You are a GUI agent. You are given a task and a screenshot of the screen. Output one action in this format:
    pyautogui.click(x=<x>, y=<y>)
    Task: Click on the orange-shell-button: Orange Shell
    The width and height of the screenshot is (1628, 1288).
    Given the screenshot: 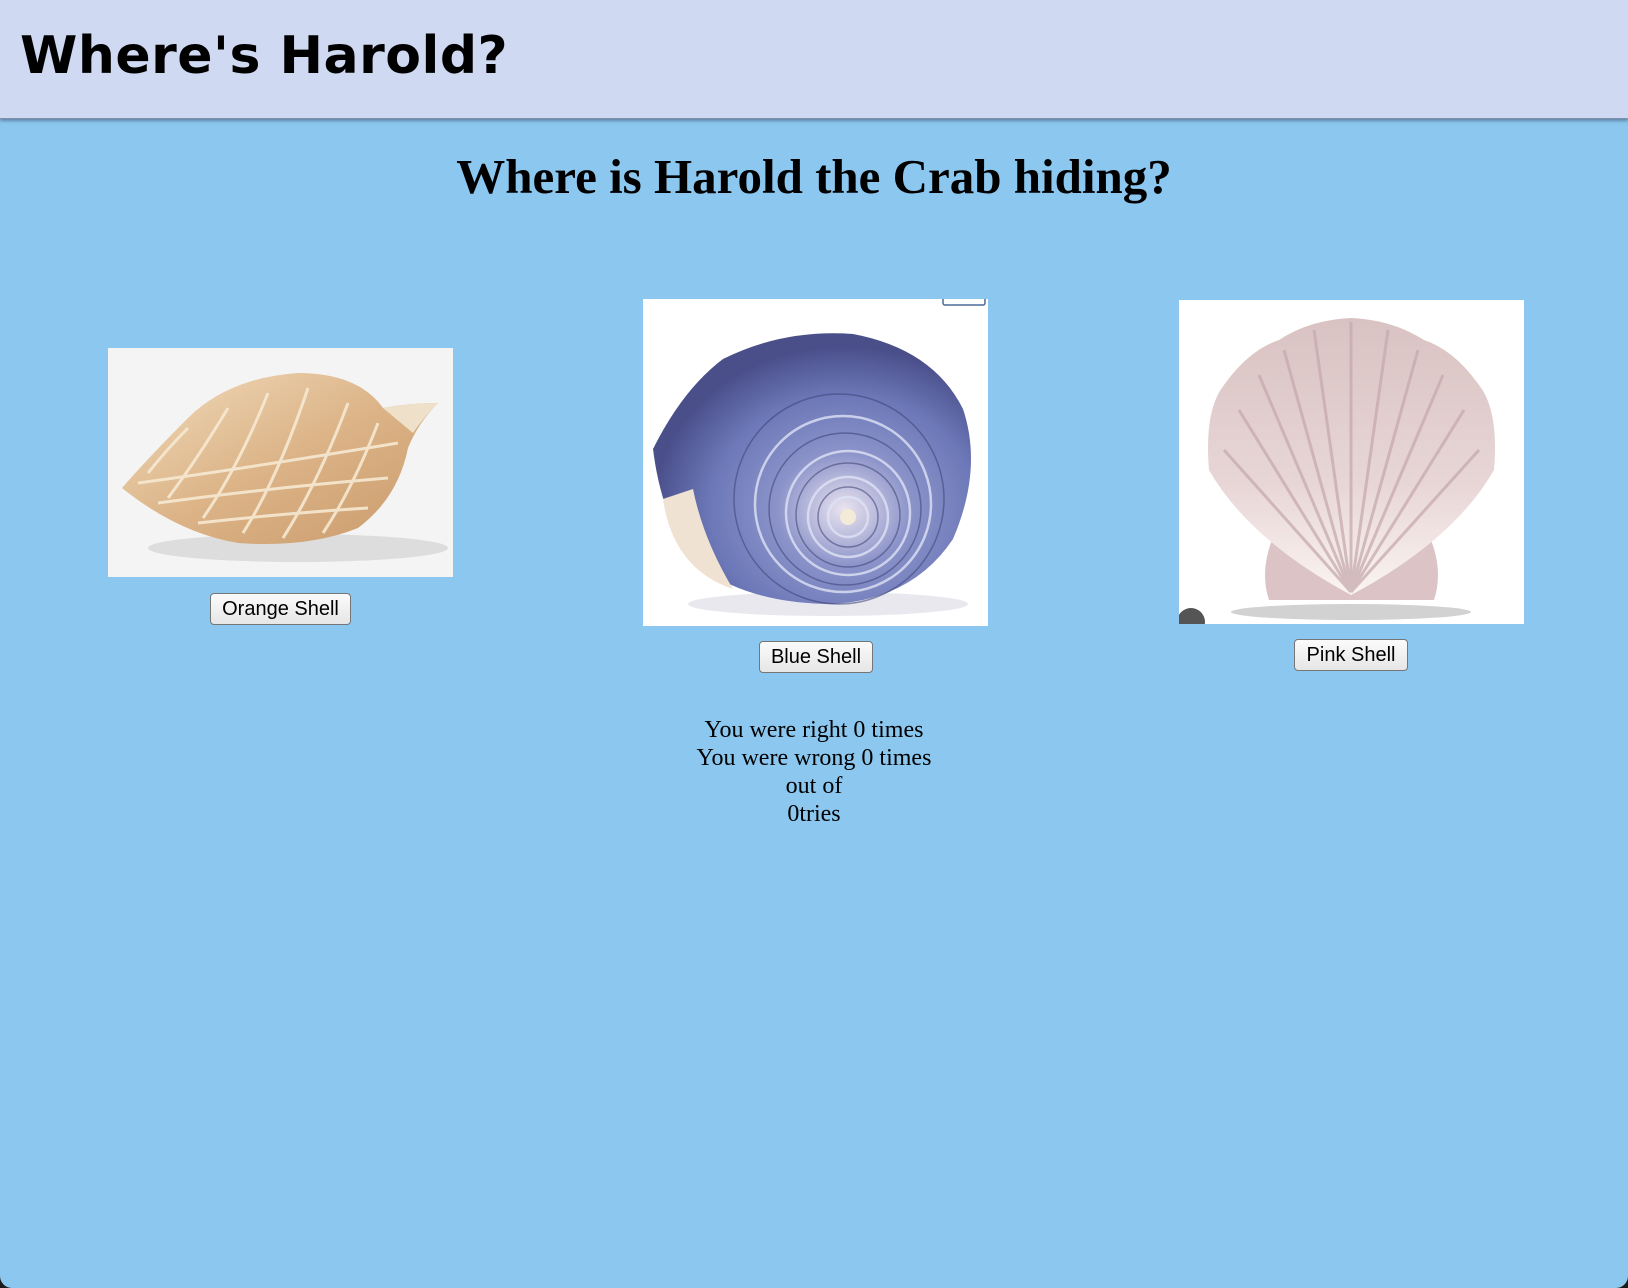 What is the action you would take?
    pyautogui.click(x=280, y=609)
    